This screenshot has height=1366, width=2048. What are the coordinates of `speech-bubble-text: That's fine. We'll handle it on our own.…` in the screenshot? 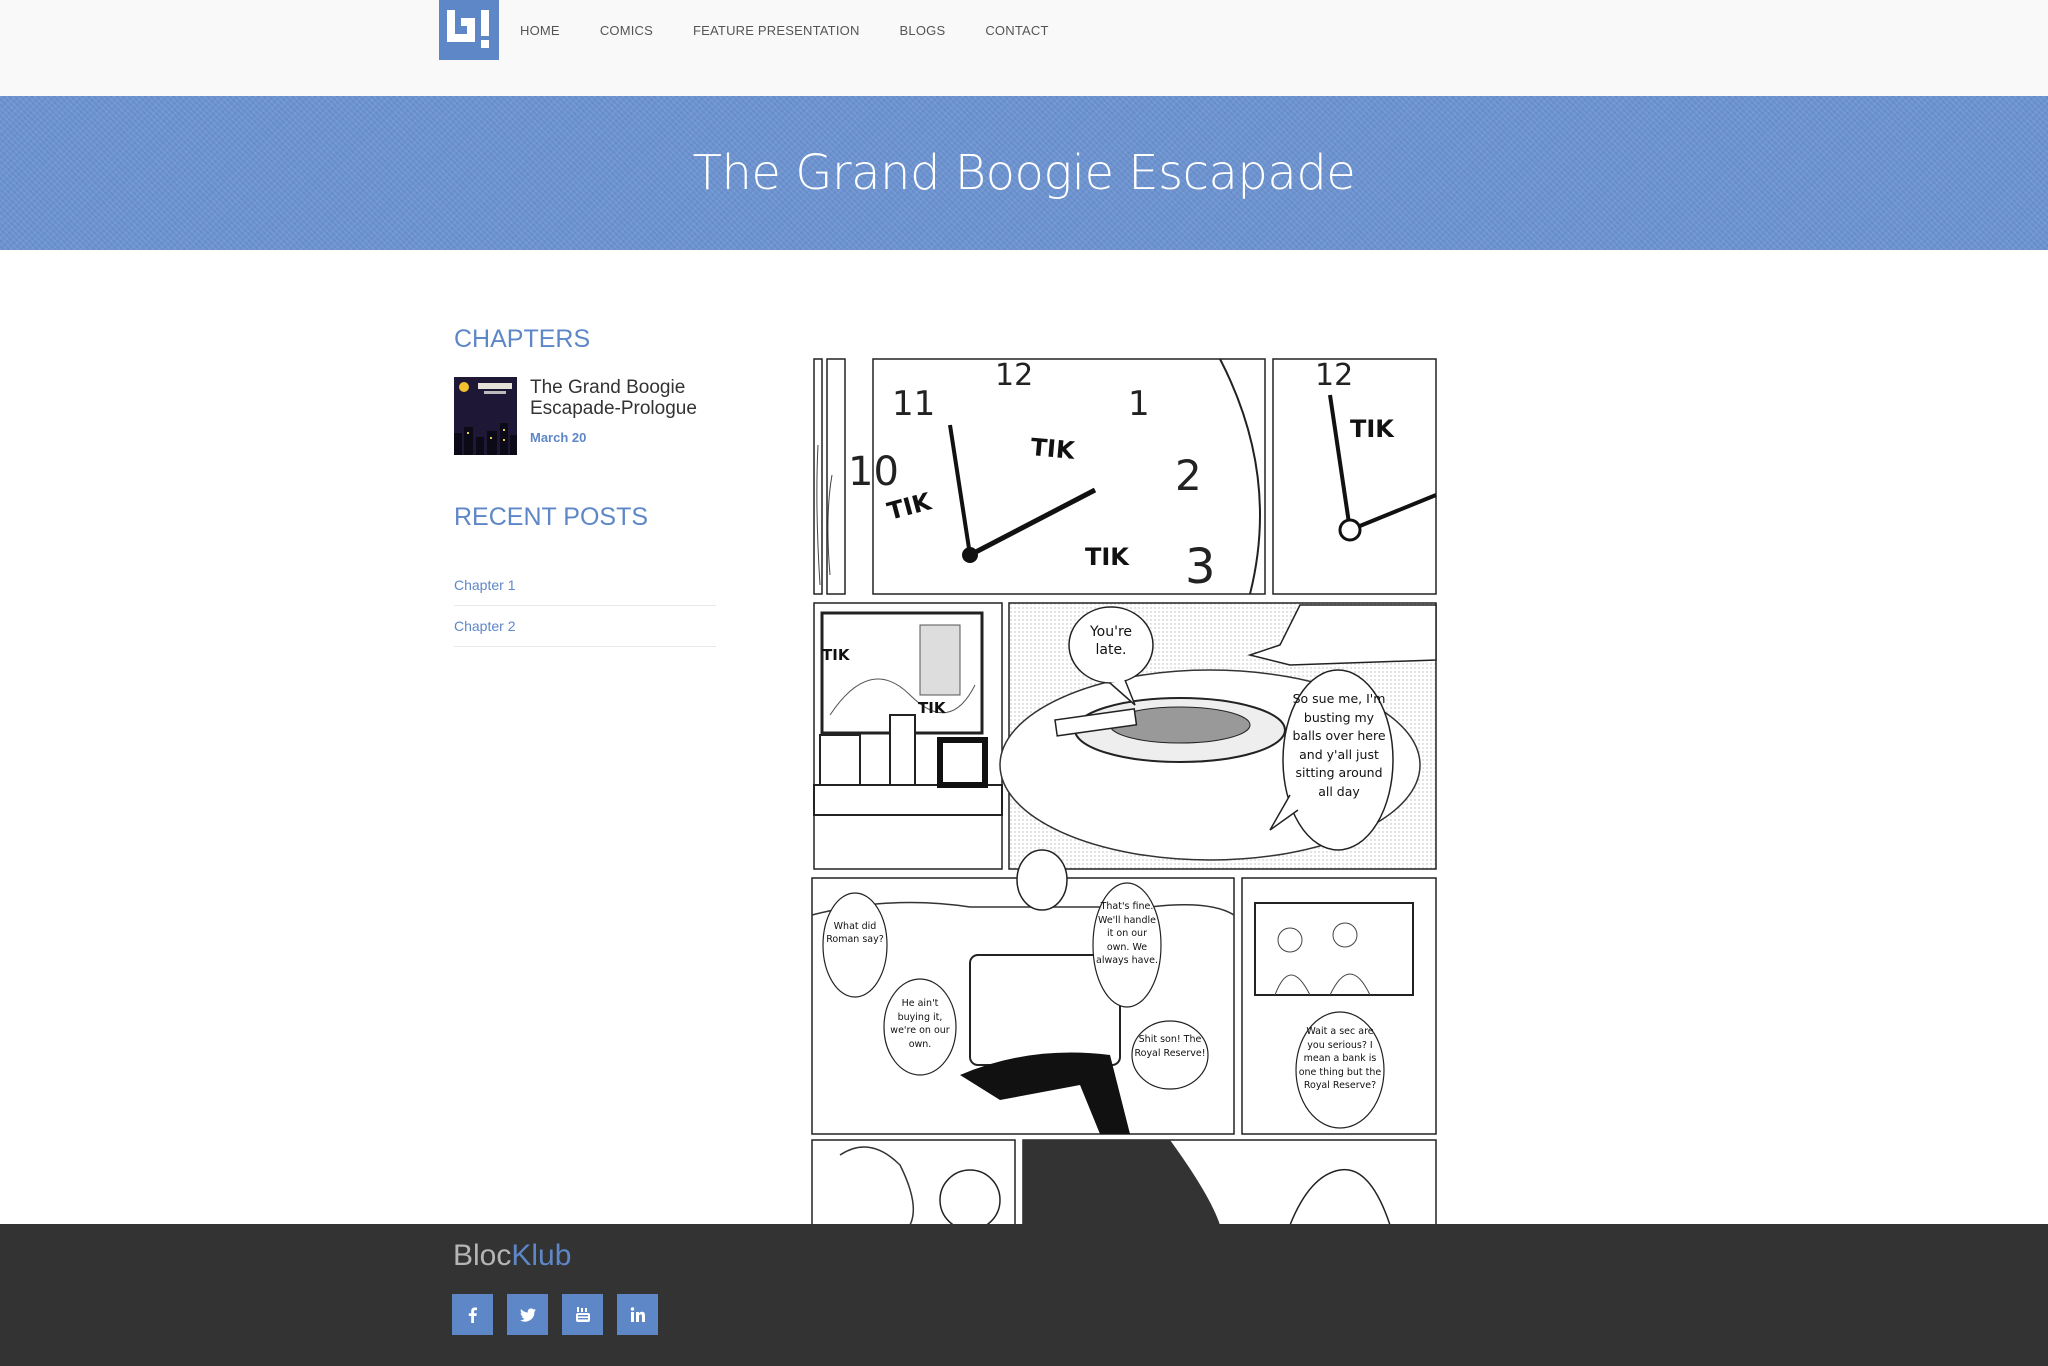 It's located at (1127, 933).